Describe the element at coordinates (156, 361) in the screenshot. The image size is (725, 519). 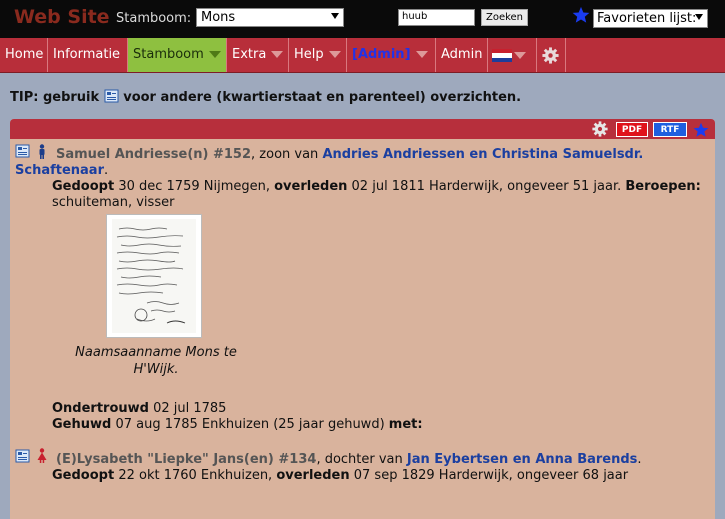
I see `photo-caption: Naamsaanname Mons te H'Wijk.` at that location.